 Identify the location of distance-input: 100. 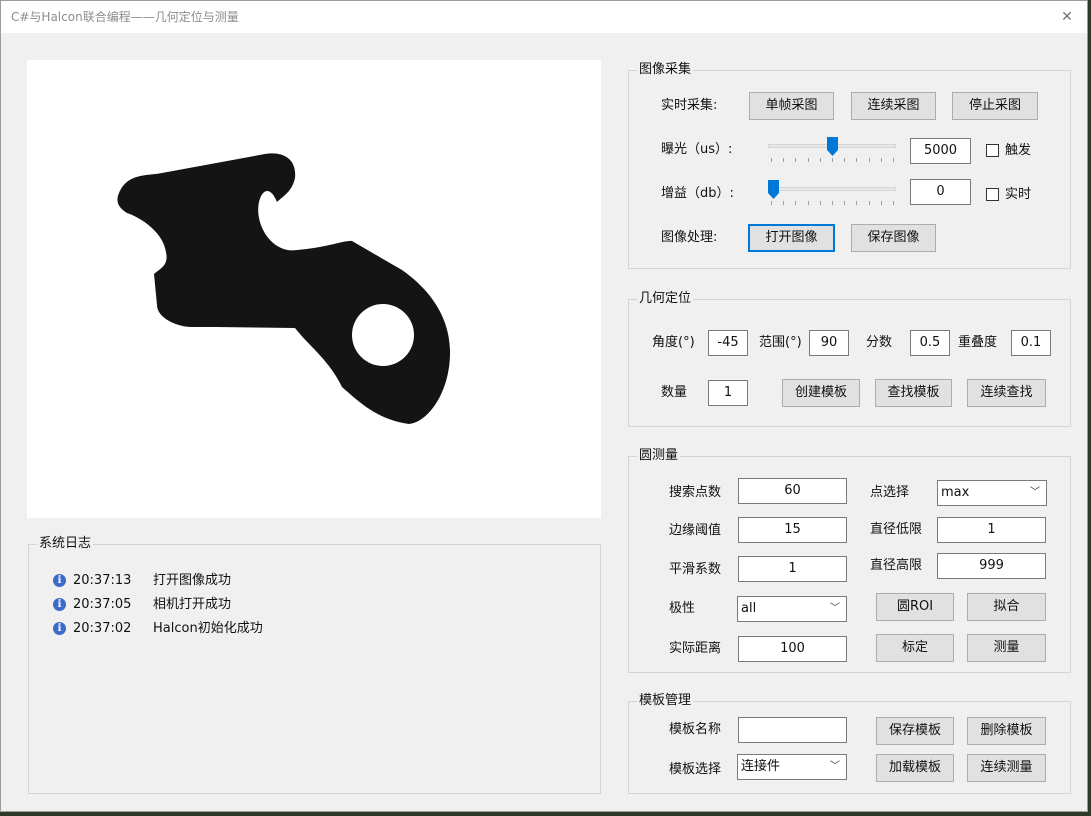
(792, 649).